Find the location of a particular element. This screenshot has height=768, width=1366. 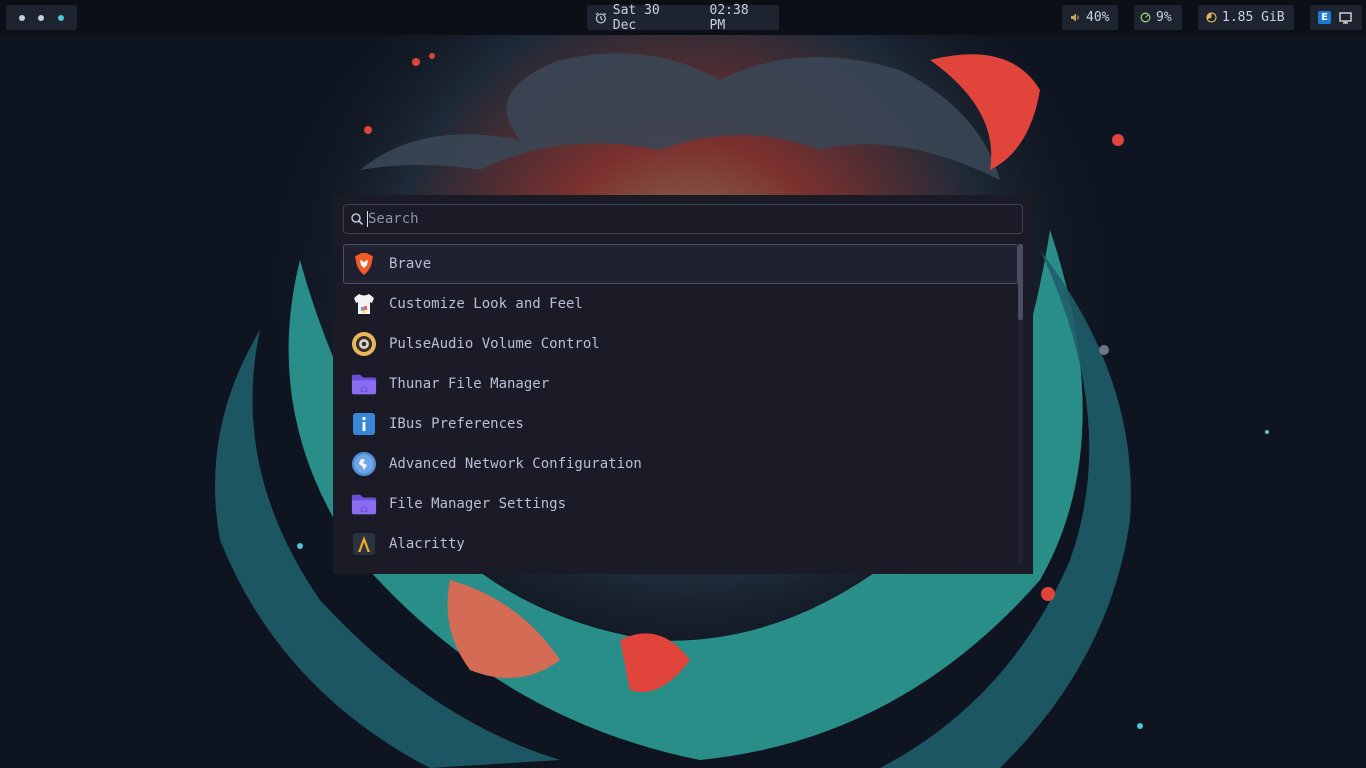

app-item-file-manager-settings: File Manager Settings is located at coordinates (680, 504).